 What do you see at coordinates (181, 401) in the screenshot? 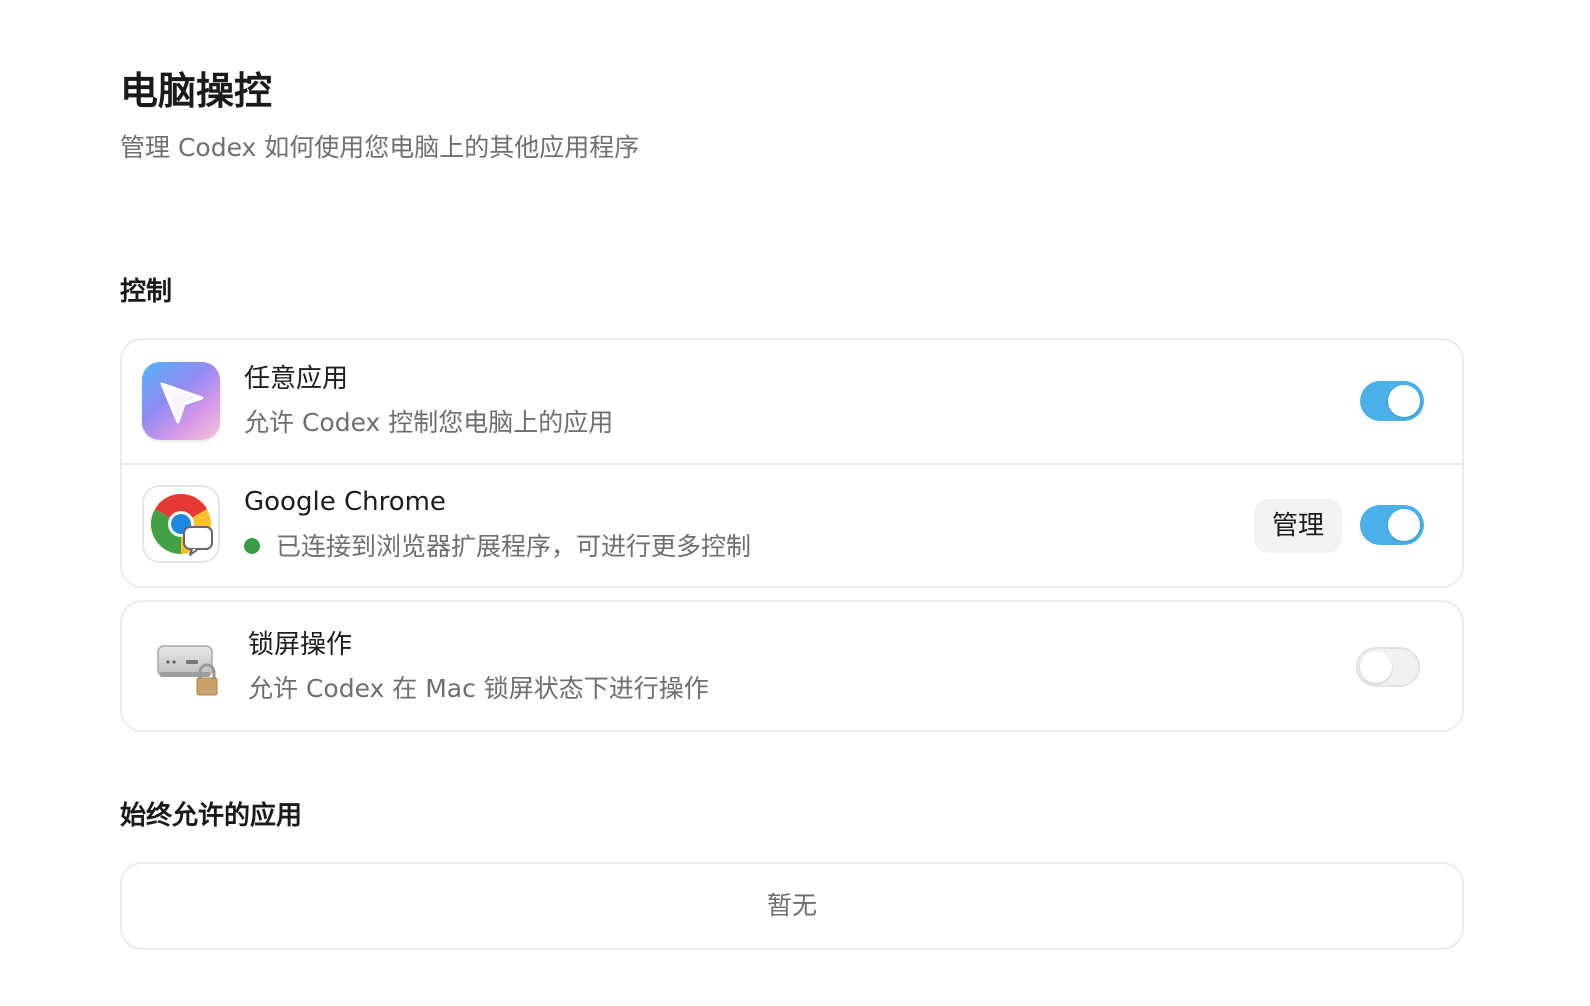
I see `cursor-arrow-app-icon` at bounding box center [181, 401].